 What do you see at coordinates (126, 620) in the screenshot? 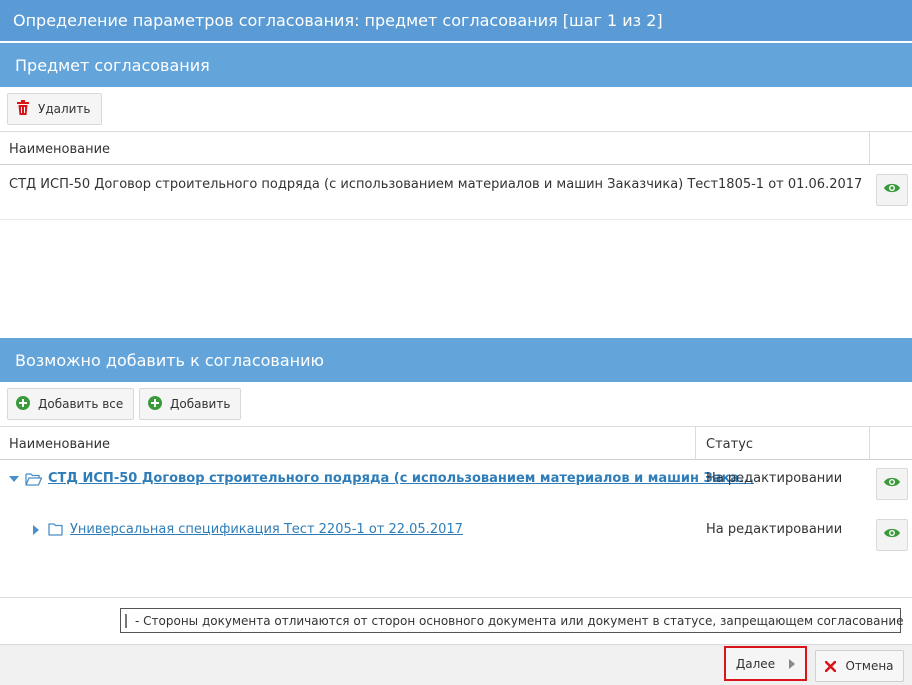
I see `legend-swatch` at bounding box center [126, 620].